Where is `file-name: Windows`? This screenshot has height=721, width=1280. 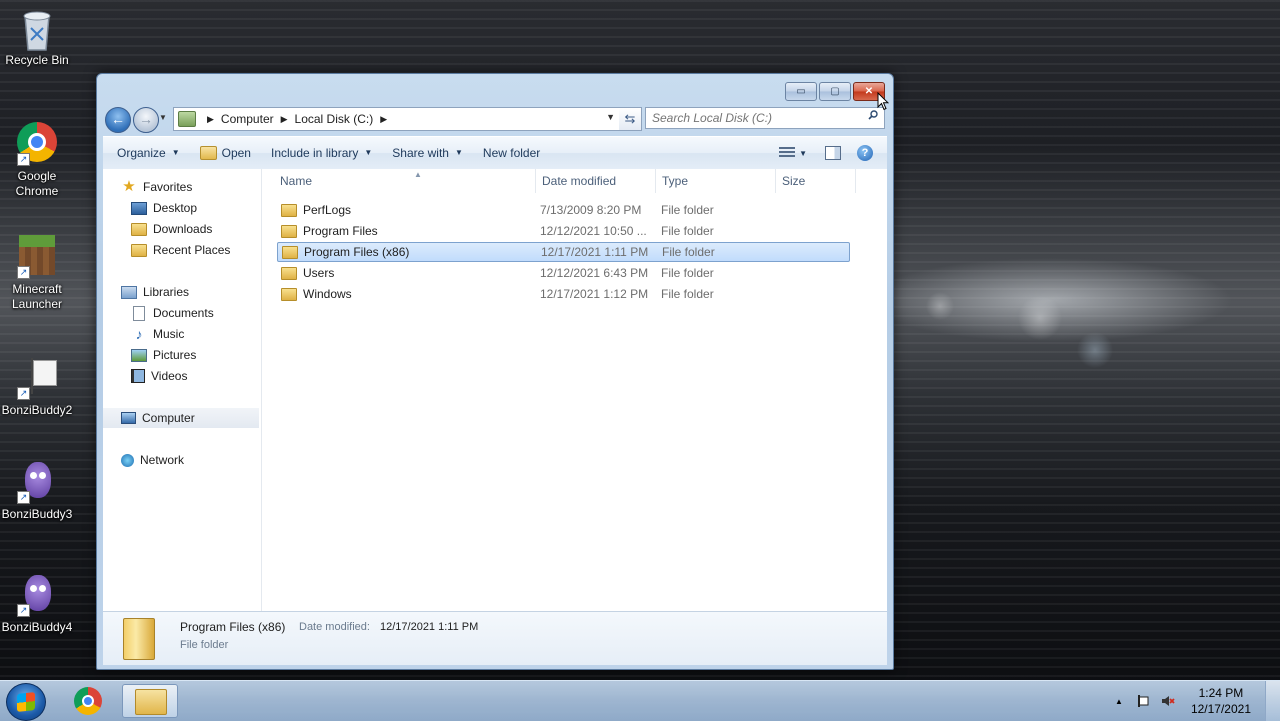
file-name: Windows is located at coordinates (327, 294).